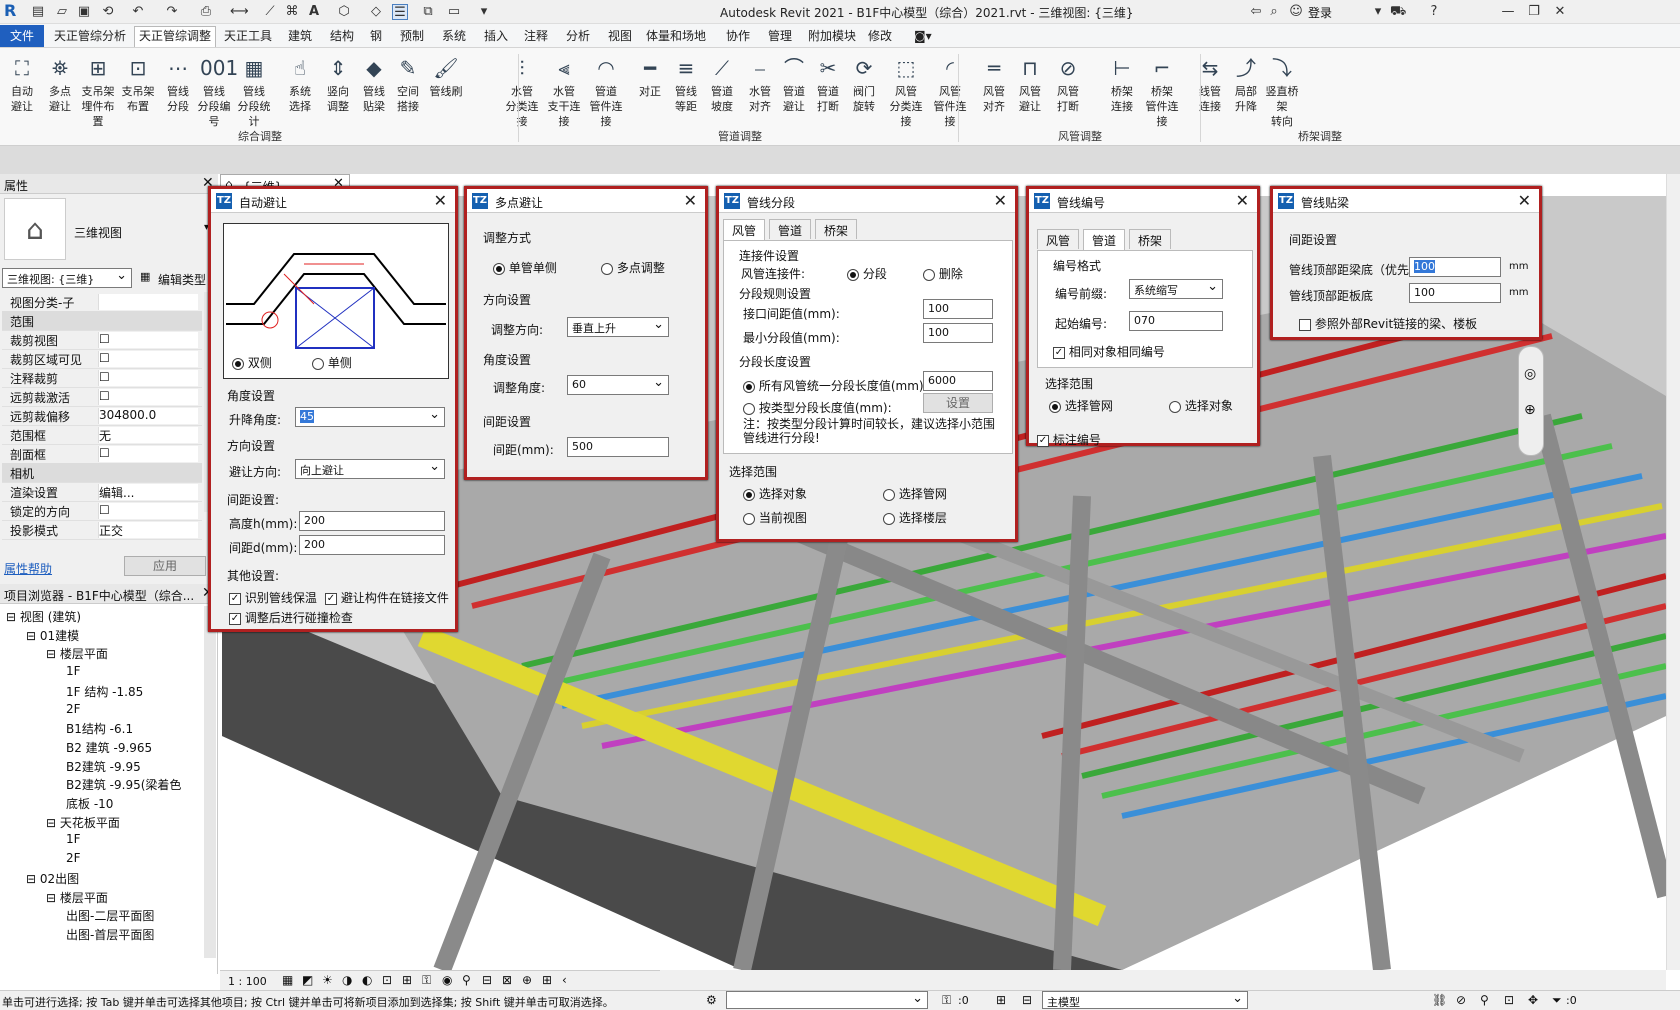 The height and width of the screenshot is (1010, 1680). What do you see at coordinates (62, 12) in the screenshot?
I see `open-folder-icon: ▱` at bounding box center [62, 12].